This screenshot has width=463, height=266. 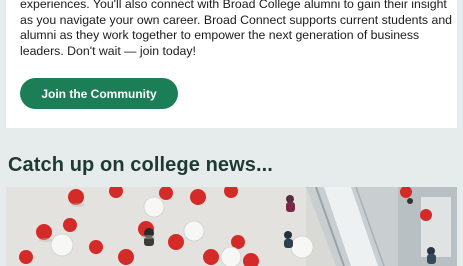 I want to click on join-community-button: Join the Community, so click(x=99, y=93).